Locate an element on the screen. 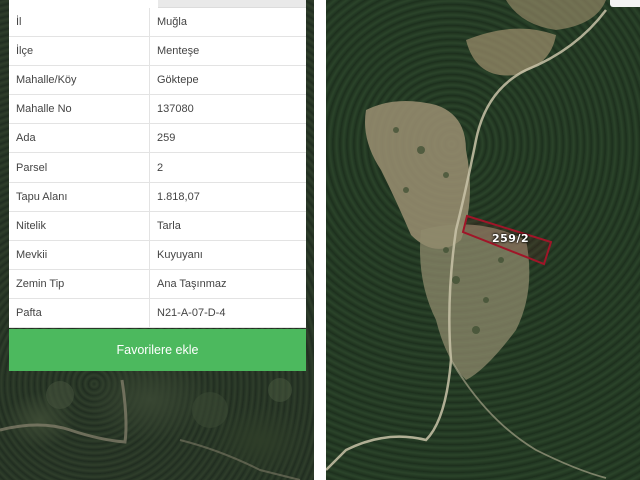 The width and height of the screenshot is (640, 480). tab-strip is located at coordinates (157, 4).